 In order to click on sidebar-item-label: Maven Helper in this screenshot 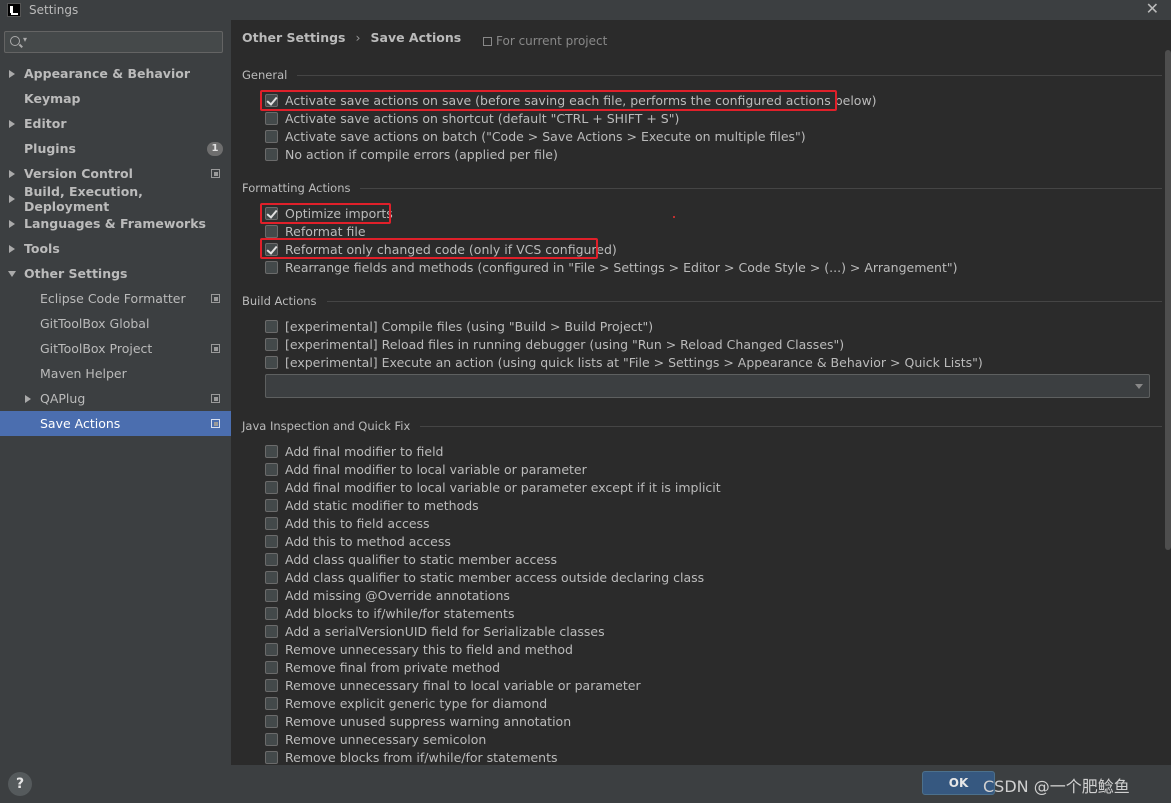, I will do `click(83, 373)`.